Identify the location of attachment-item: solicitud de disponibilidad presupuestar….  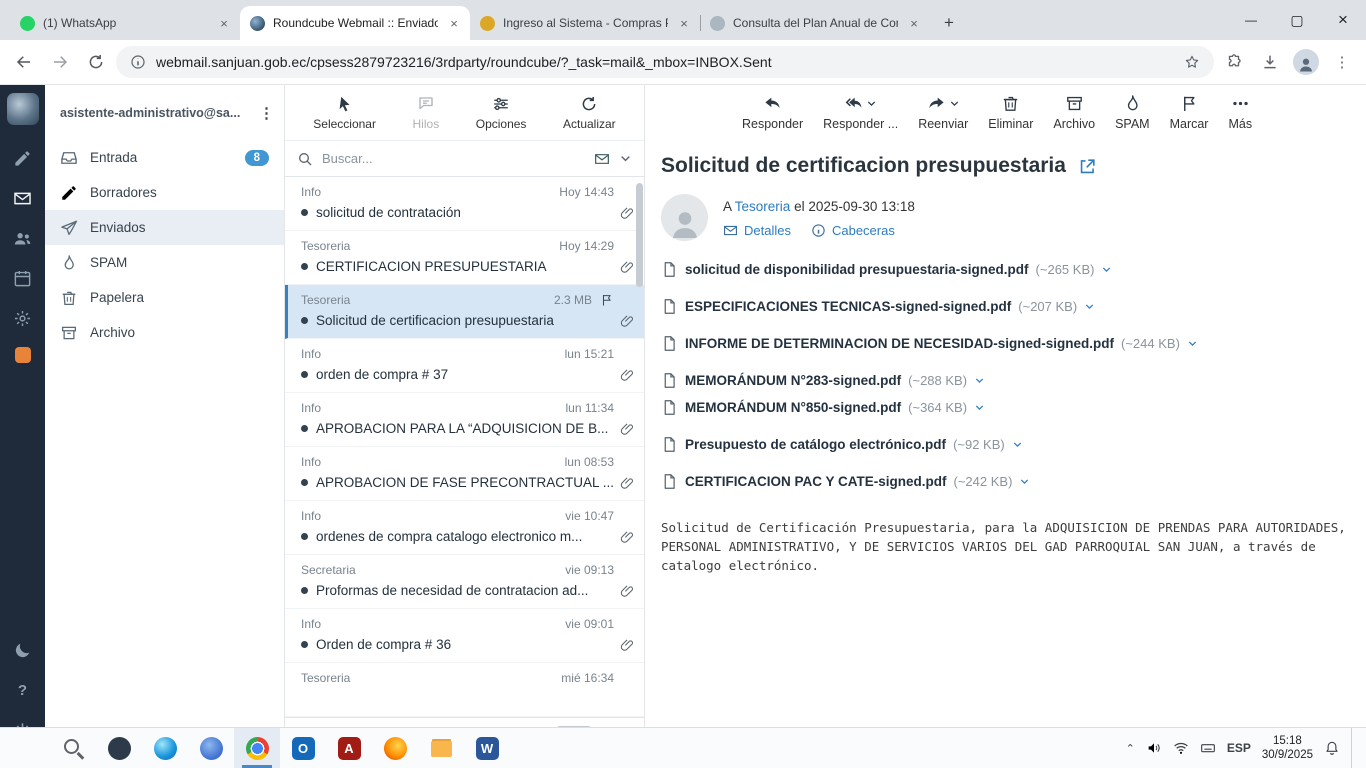
(886, 269).